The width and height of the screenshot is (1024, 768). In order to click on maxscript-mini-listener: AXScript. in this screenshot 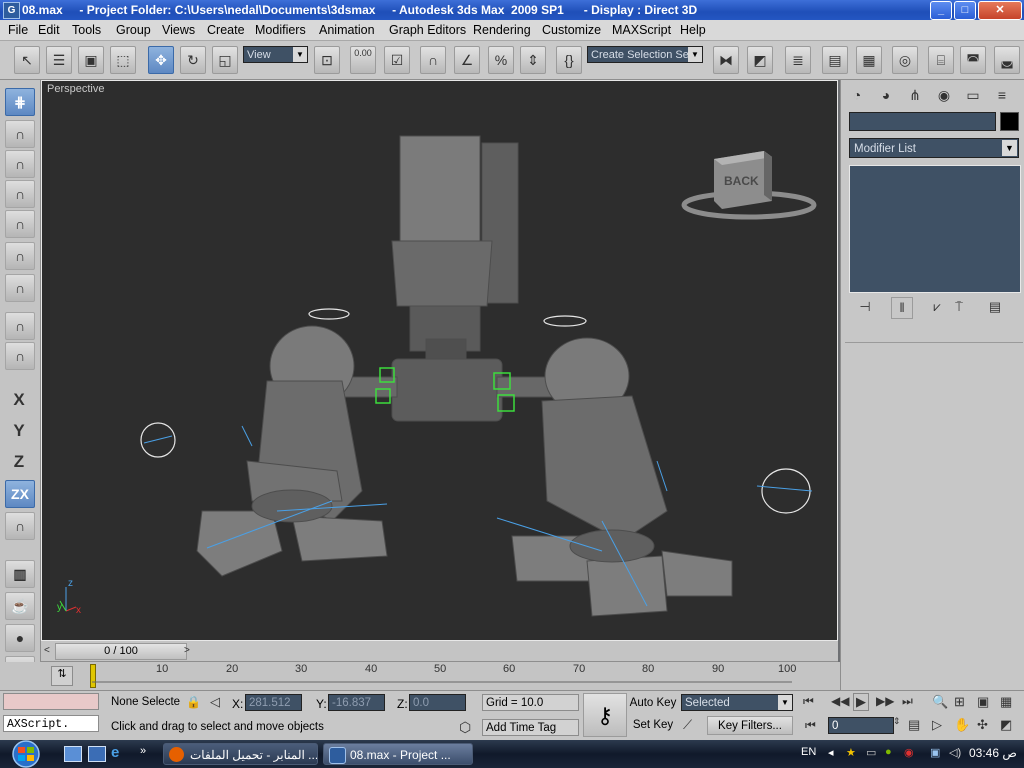, I will do `click(51, 723)`.